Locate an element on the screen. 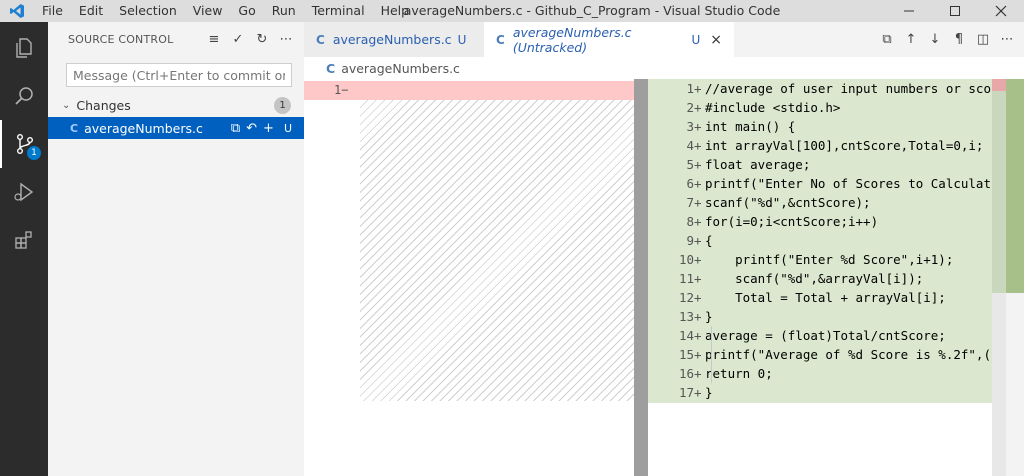 The height and width of the screenshot is (476, 1024). menu-view: View is located at coordinates (208, 11).